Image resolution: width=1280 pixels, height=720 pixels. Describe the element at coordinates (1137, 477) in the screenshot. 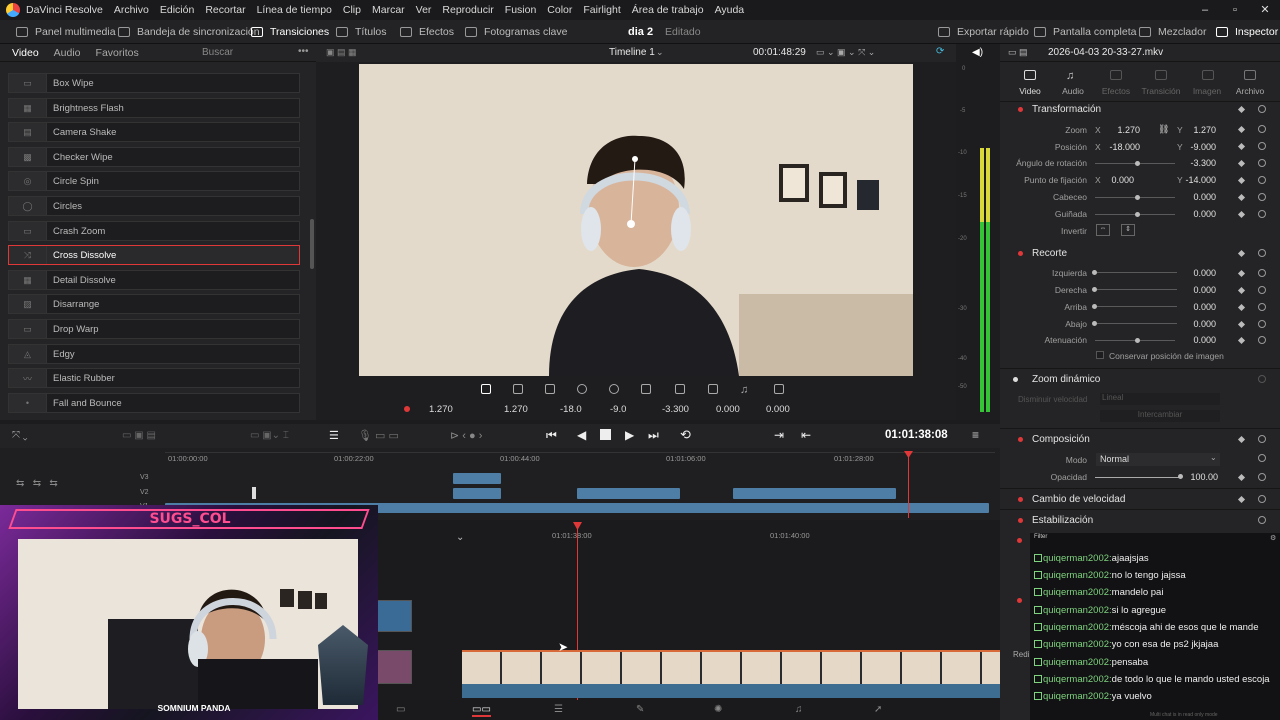

I see `opacity-slider` at that location.